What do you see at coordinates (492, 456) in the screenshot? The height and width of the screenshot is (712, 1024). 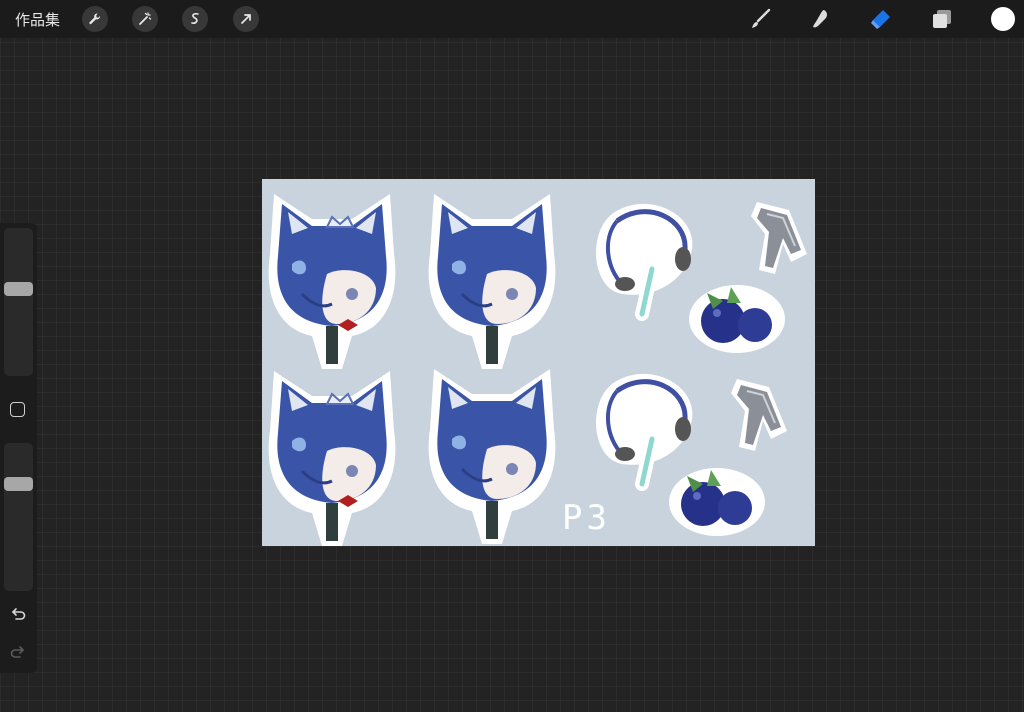 I see `chibi-sticker-plain-bottom` at bounding box center [492, 456].